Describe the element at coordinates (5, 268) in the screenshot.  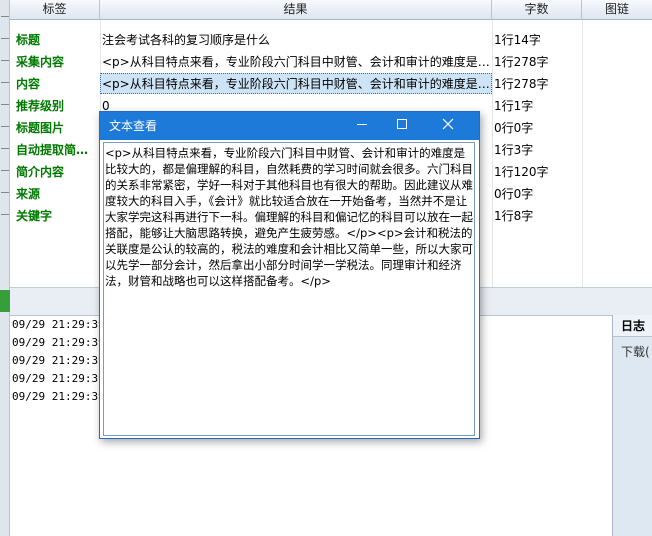
I see `left-edge-strip` at that location.